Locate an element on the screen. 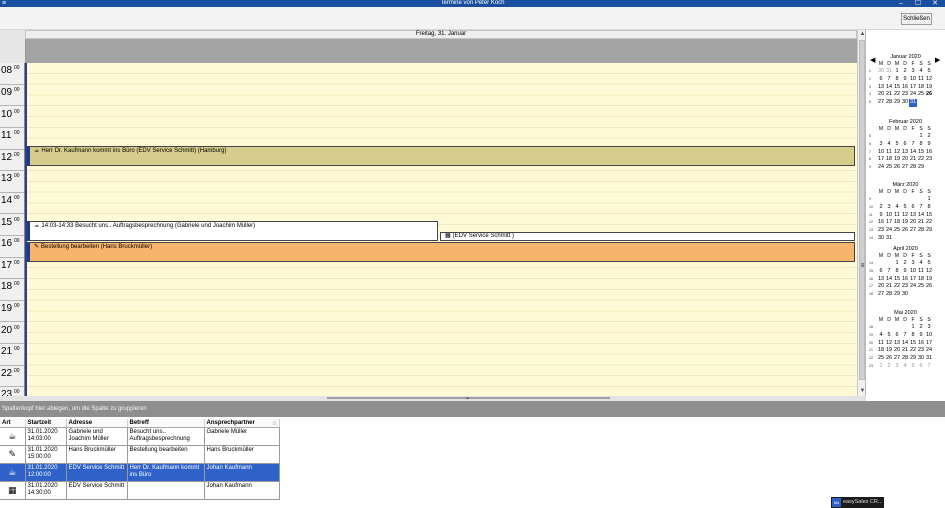  mini-day: 10 is located at coordinates (881, 153).